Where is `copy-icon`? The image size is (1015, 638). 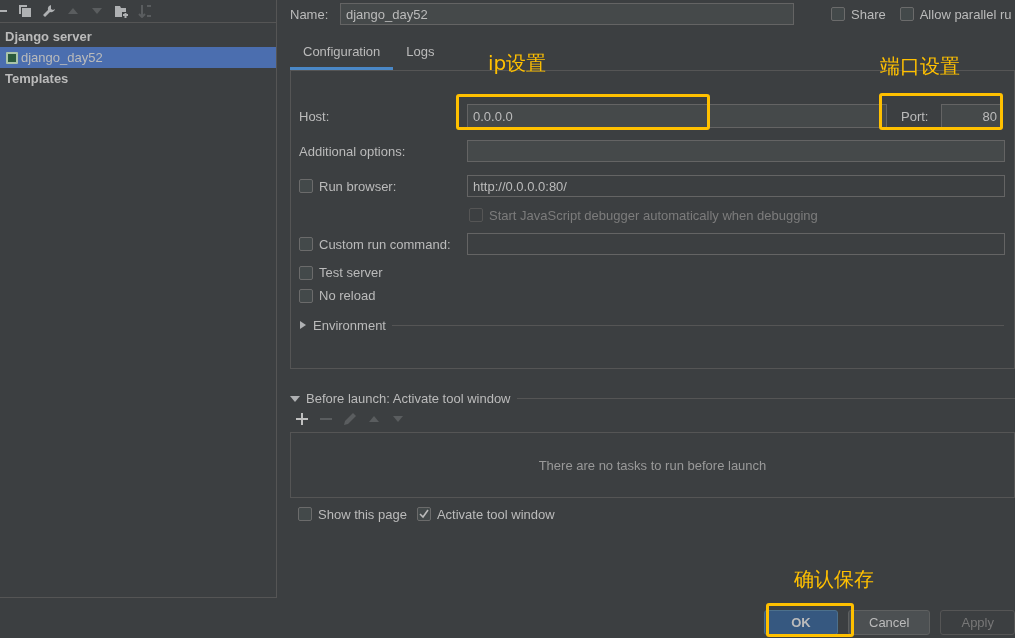 copy-icon is located at coordinates (25, 11).